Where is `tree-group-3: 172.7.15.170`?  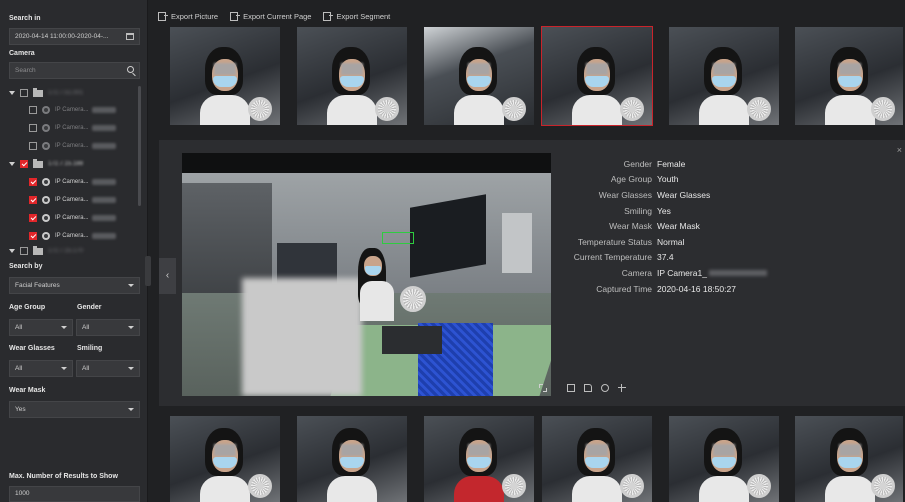 tree-group-3: 172.7.15.170 is located at coordinates (46, 249).